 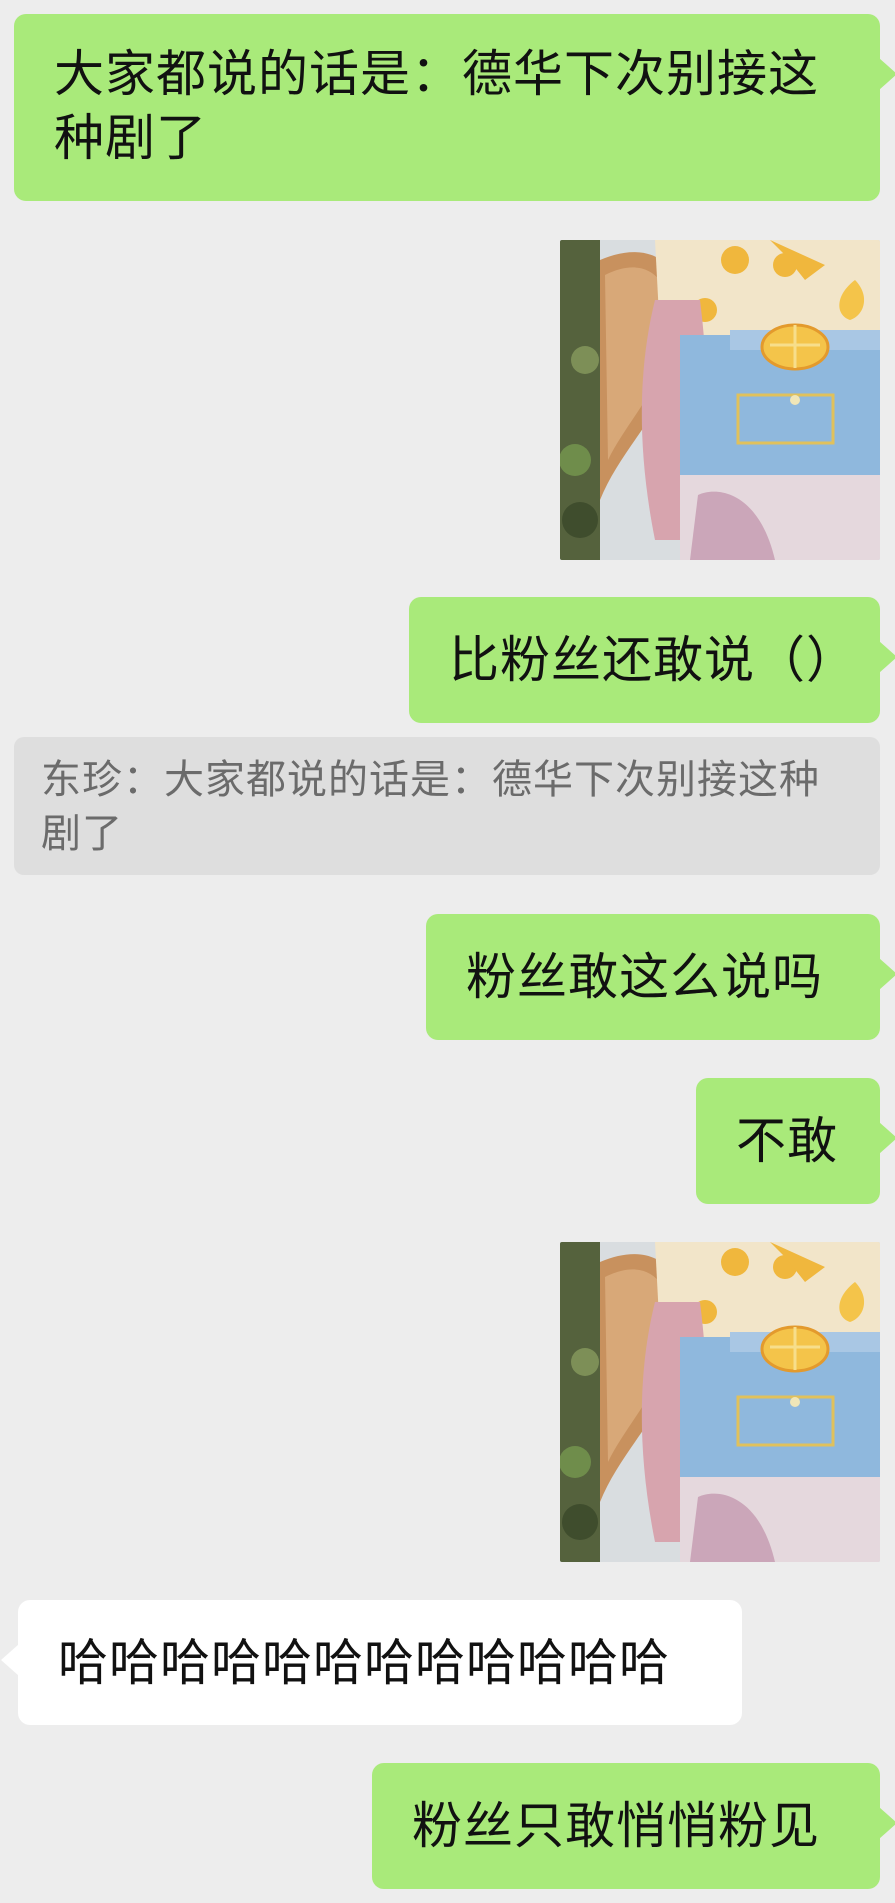 I want to click on quoted-message: 东珍：大家都说的话是：德华下次别接这种剧了, so click(x=447, y=806).